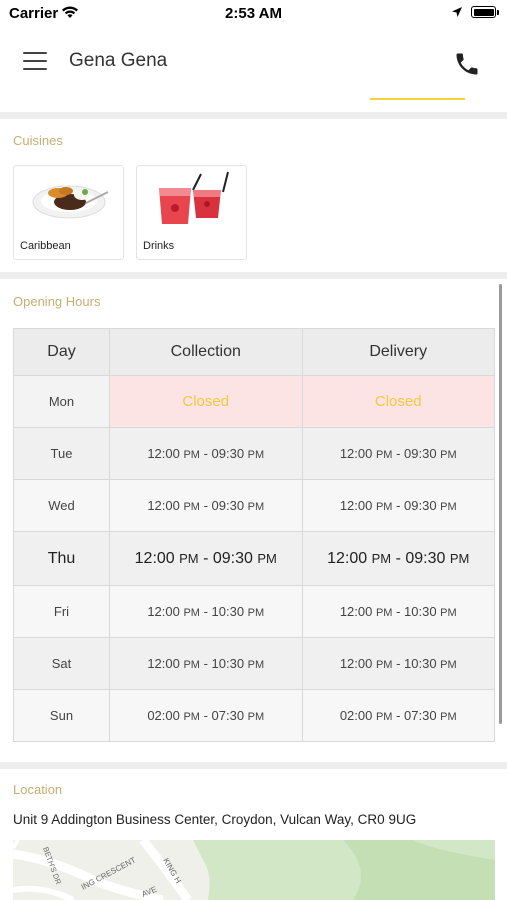 The width and height of the screenshot is (507, 900). What do you see at coordinates (38, 140) in the screenshot?
I see `cuisines-heading: Cuisines` at bounding box center [38, 140].